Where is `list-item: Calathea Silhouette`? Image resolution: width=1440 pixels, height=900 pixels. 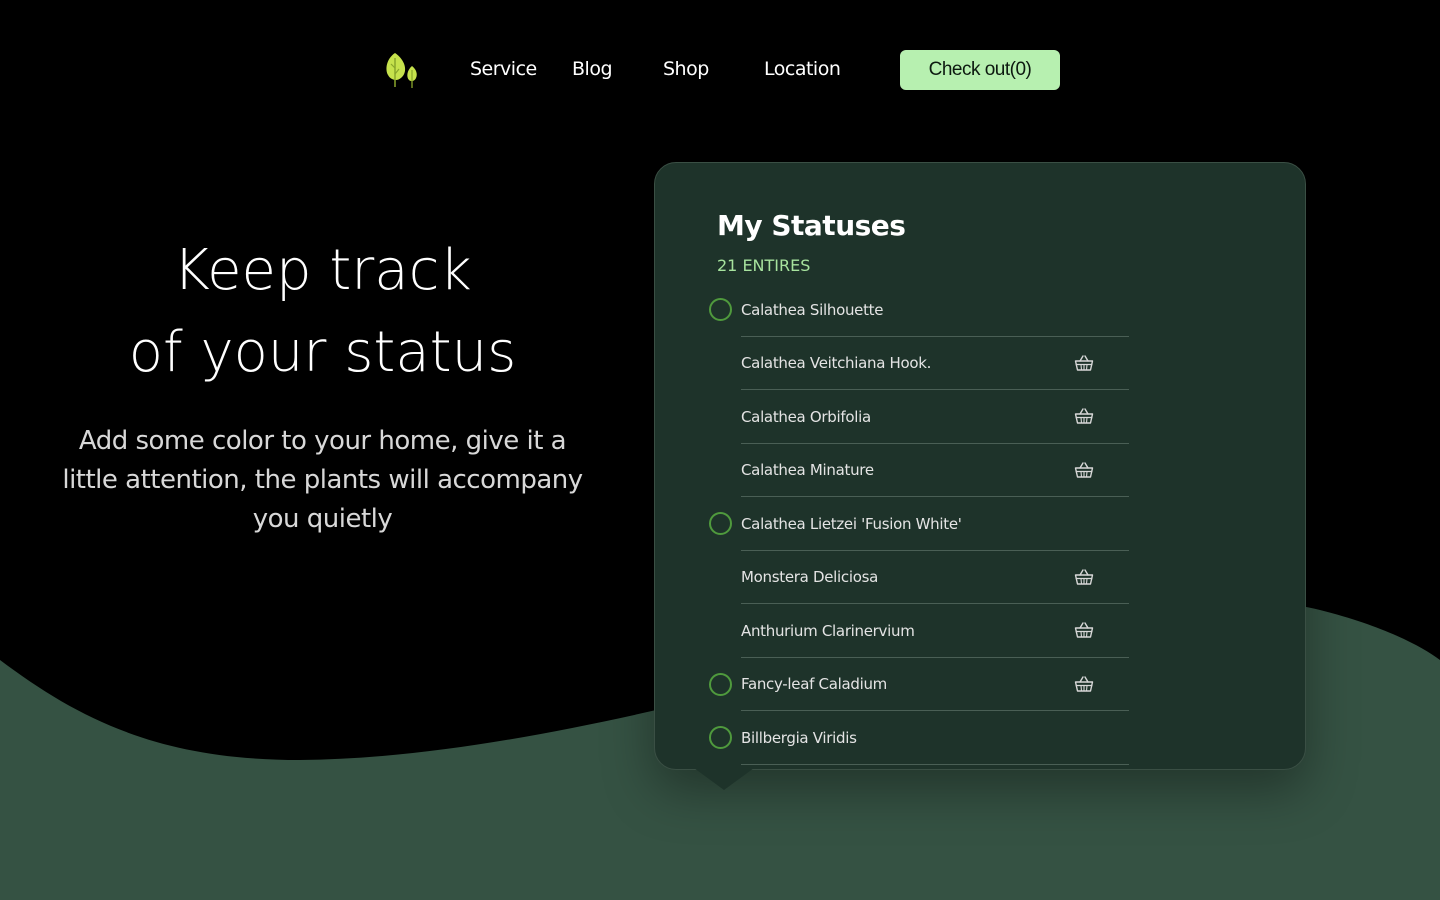 list-item: Calathea Silhouette is located at coordinates (919, 310).